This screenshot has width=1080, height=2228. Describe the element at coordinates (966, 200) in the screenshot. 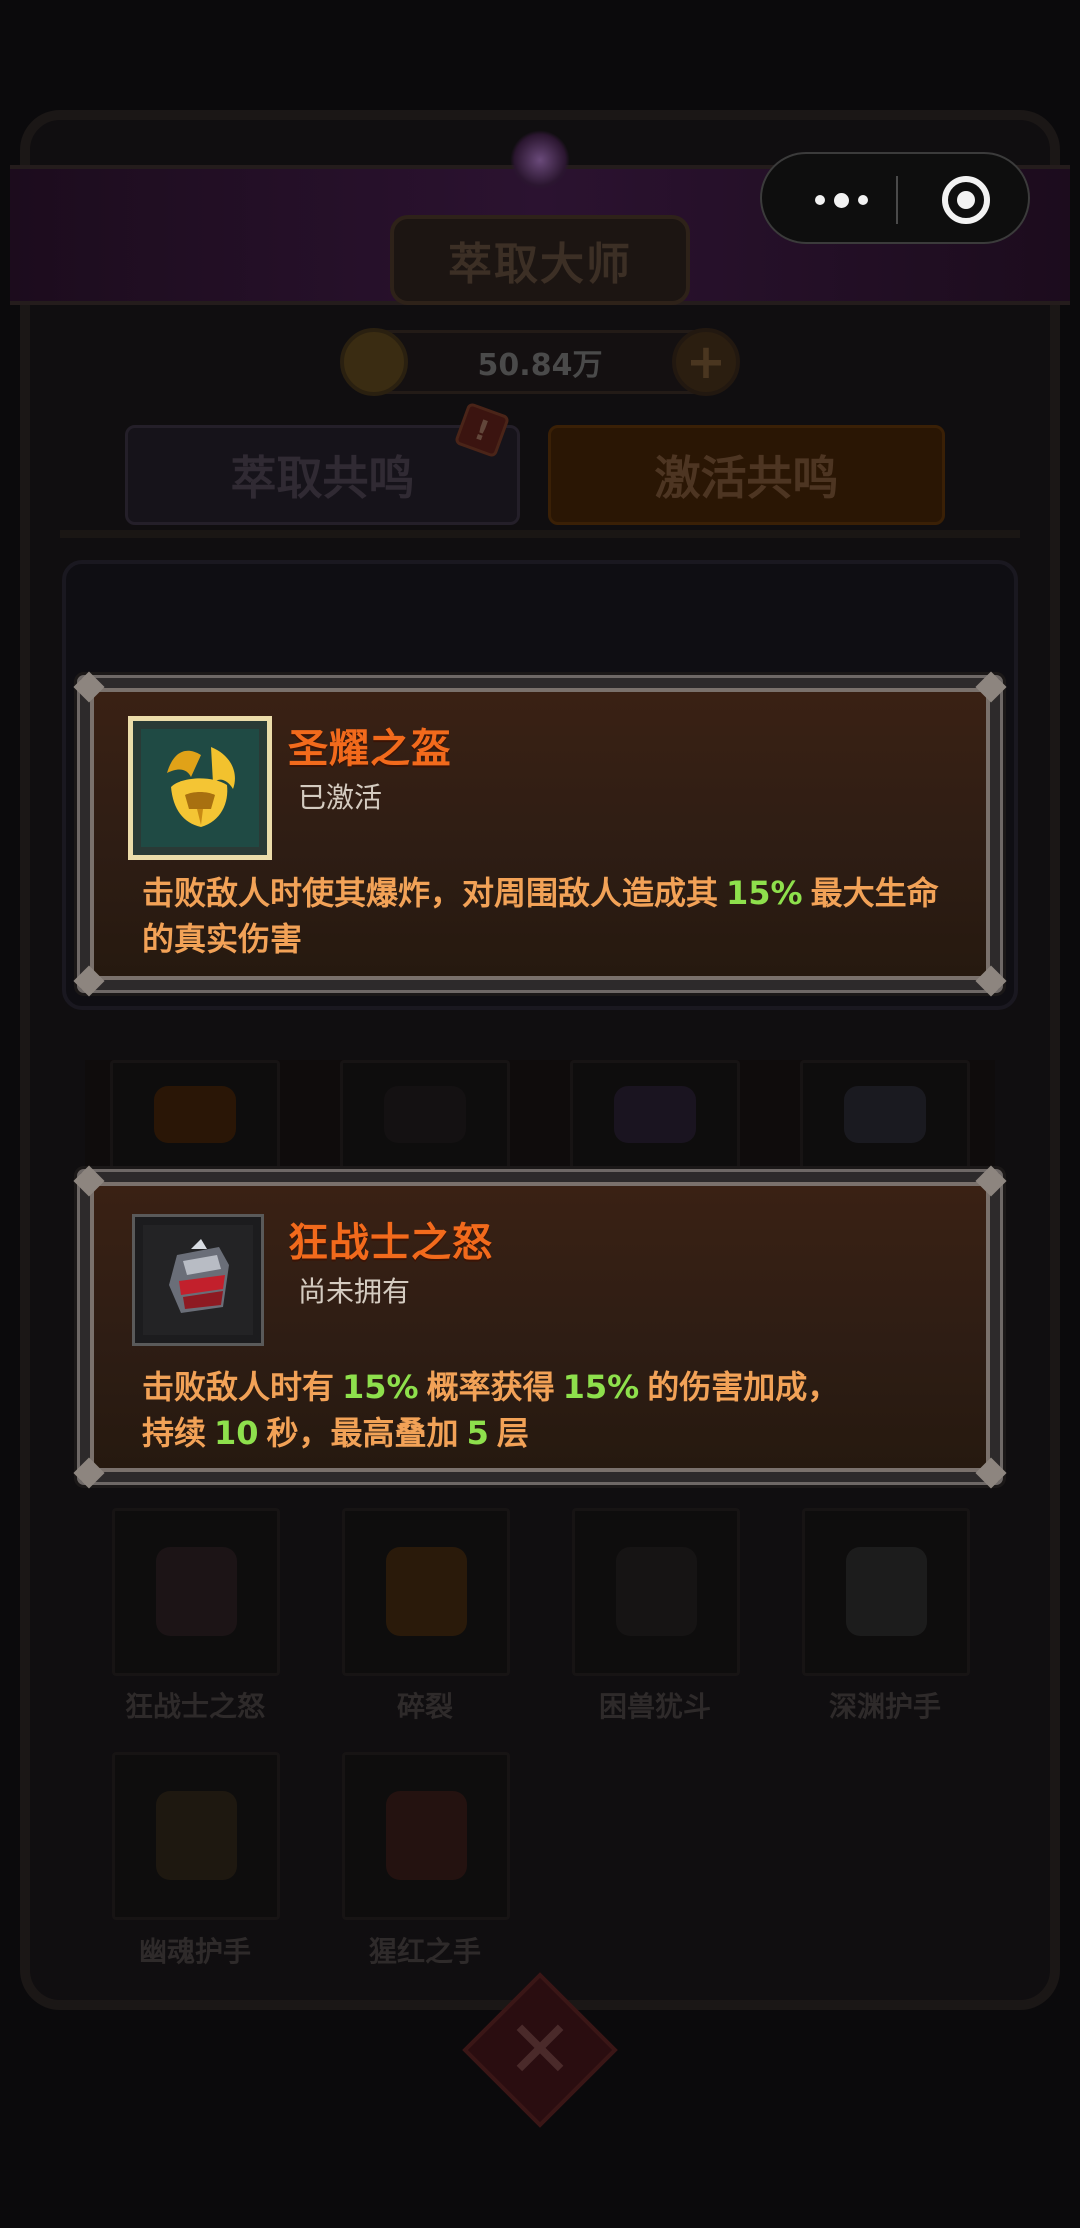

I see `close-miniprogram-icon` at that location.